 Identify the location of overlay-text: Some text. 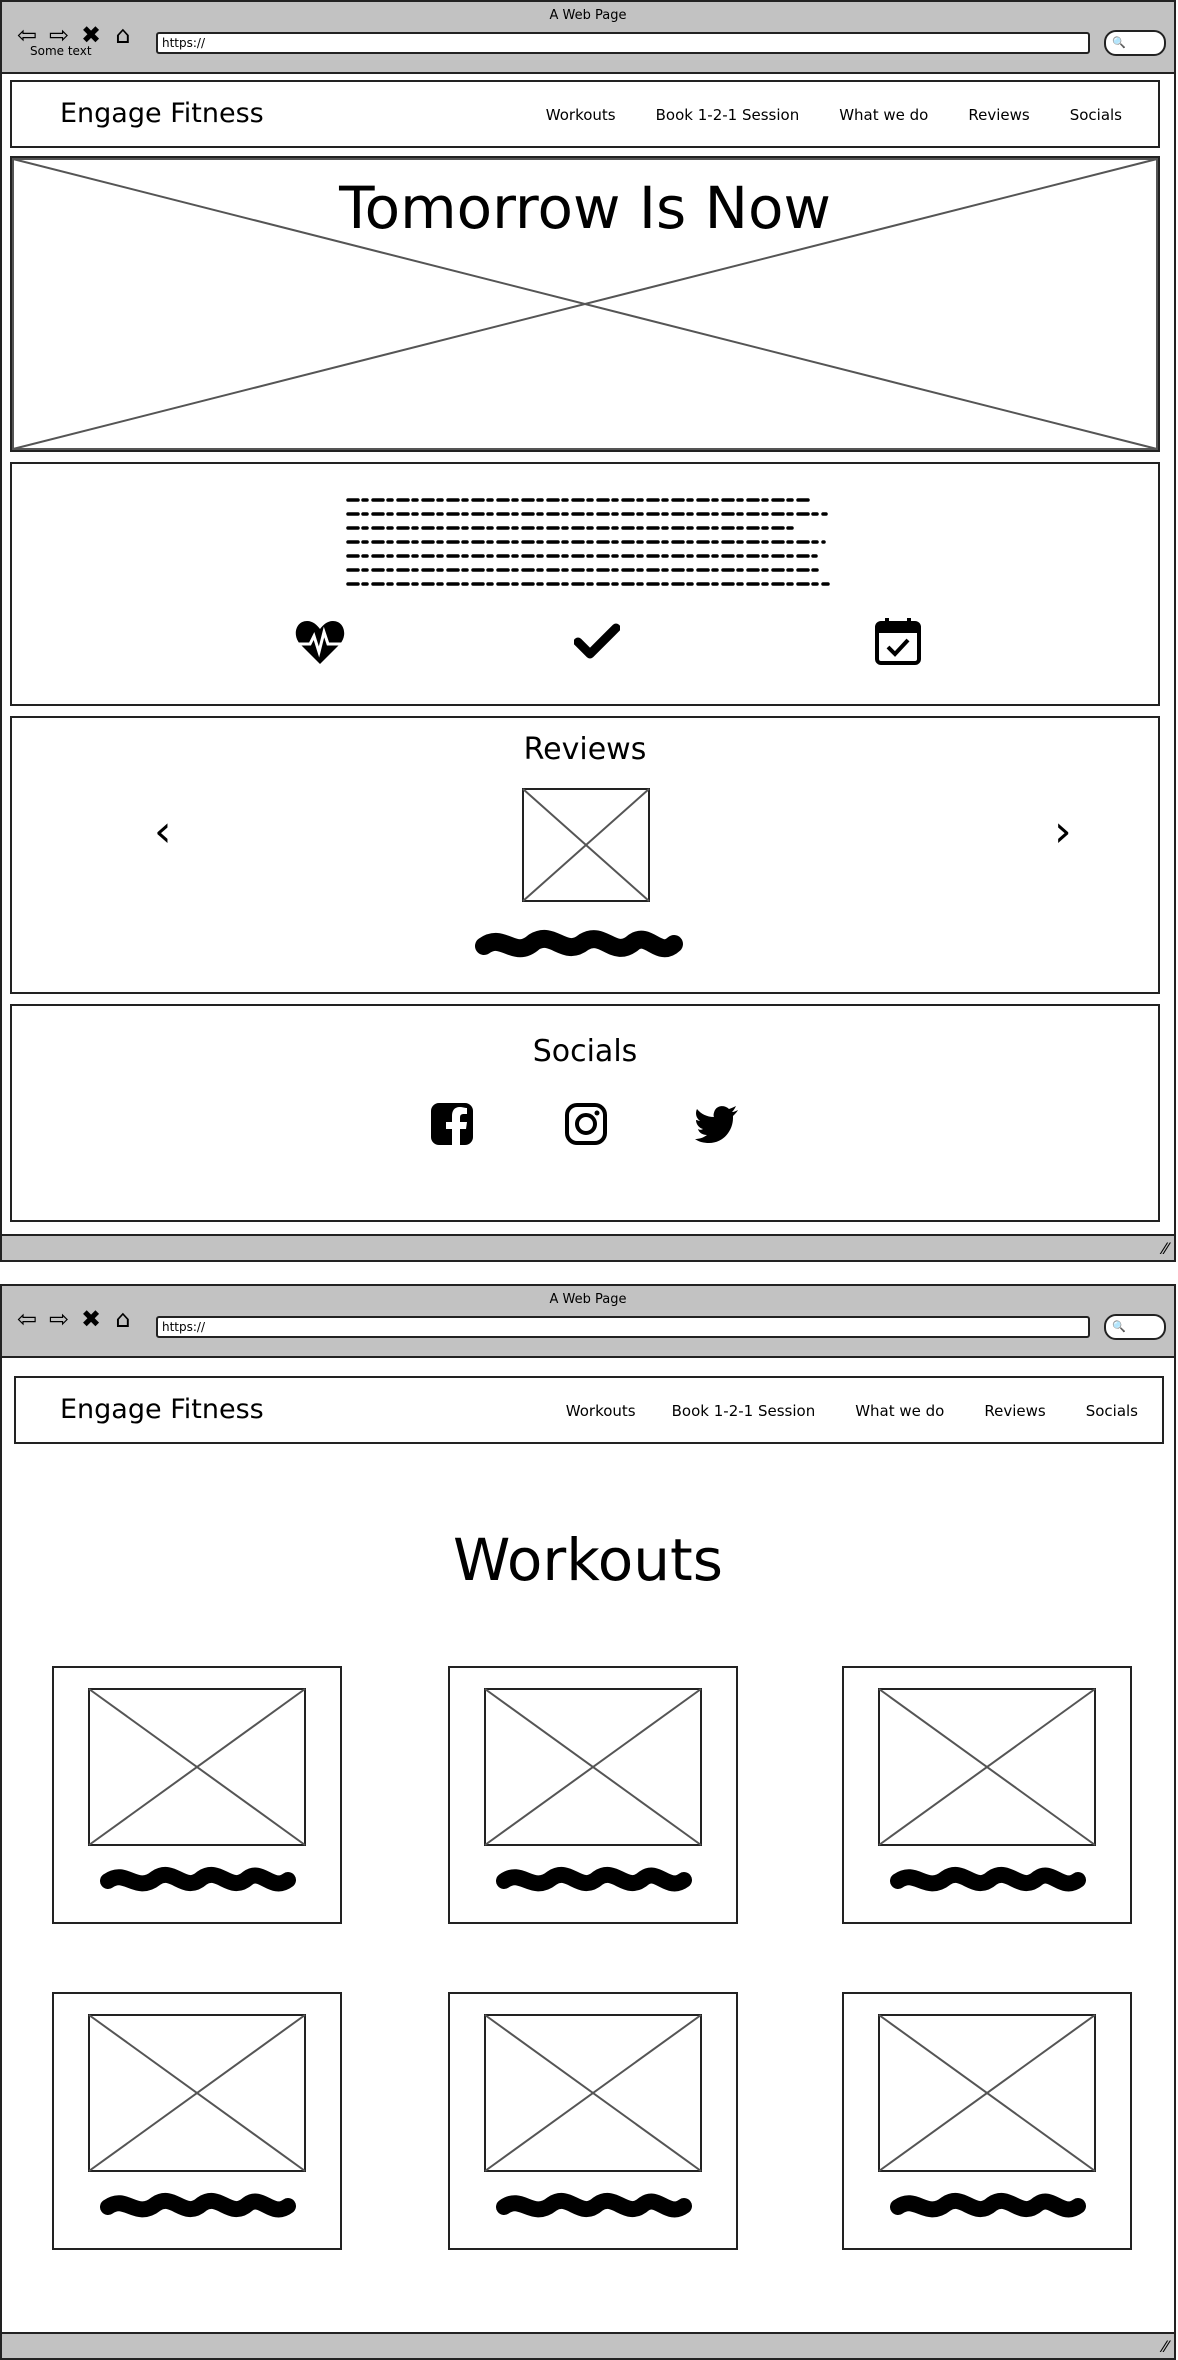
(61, 51).